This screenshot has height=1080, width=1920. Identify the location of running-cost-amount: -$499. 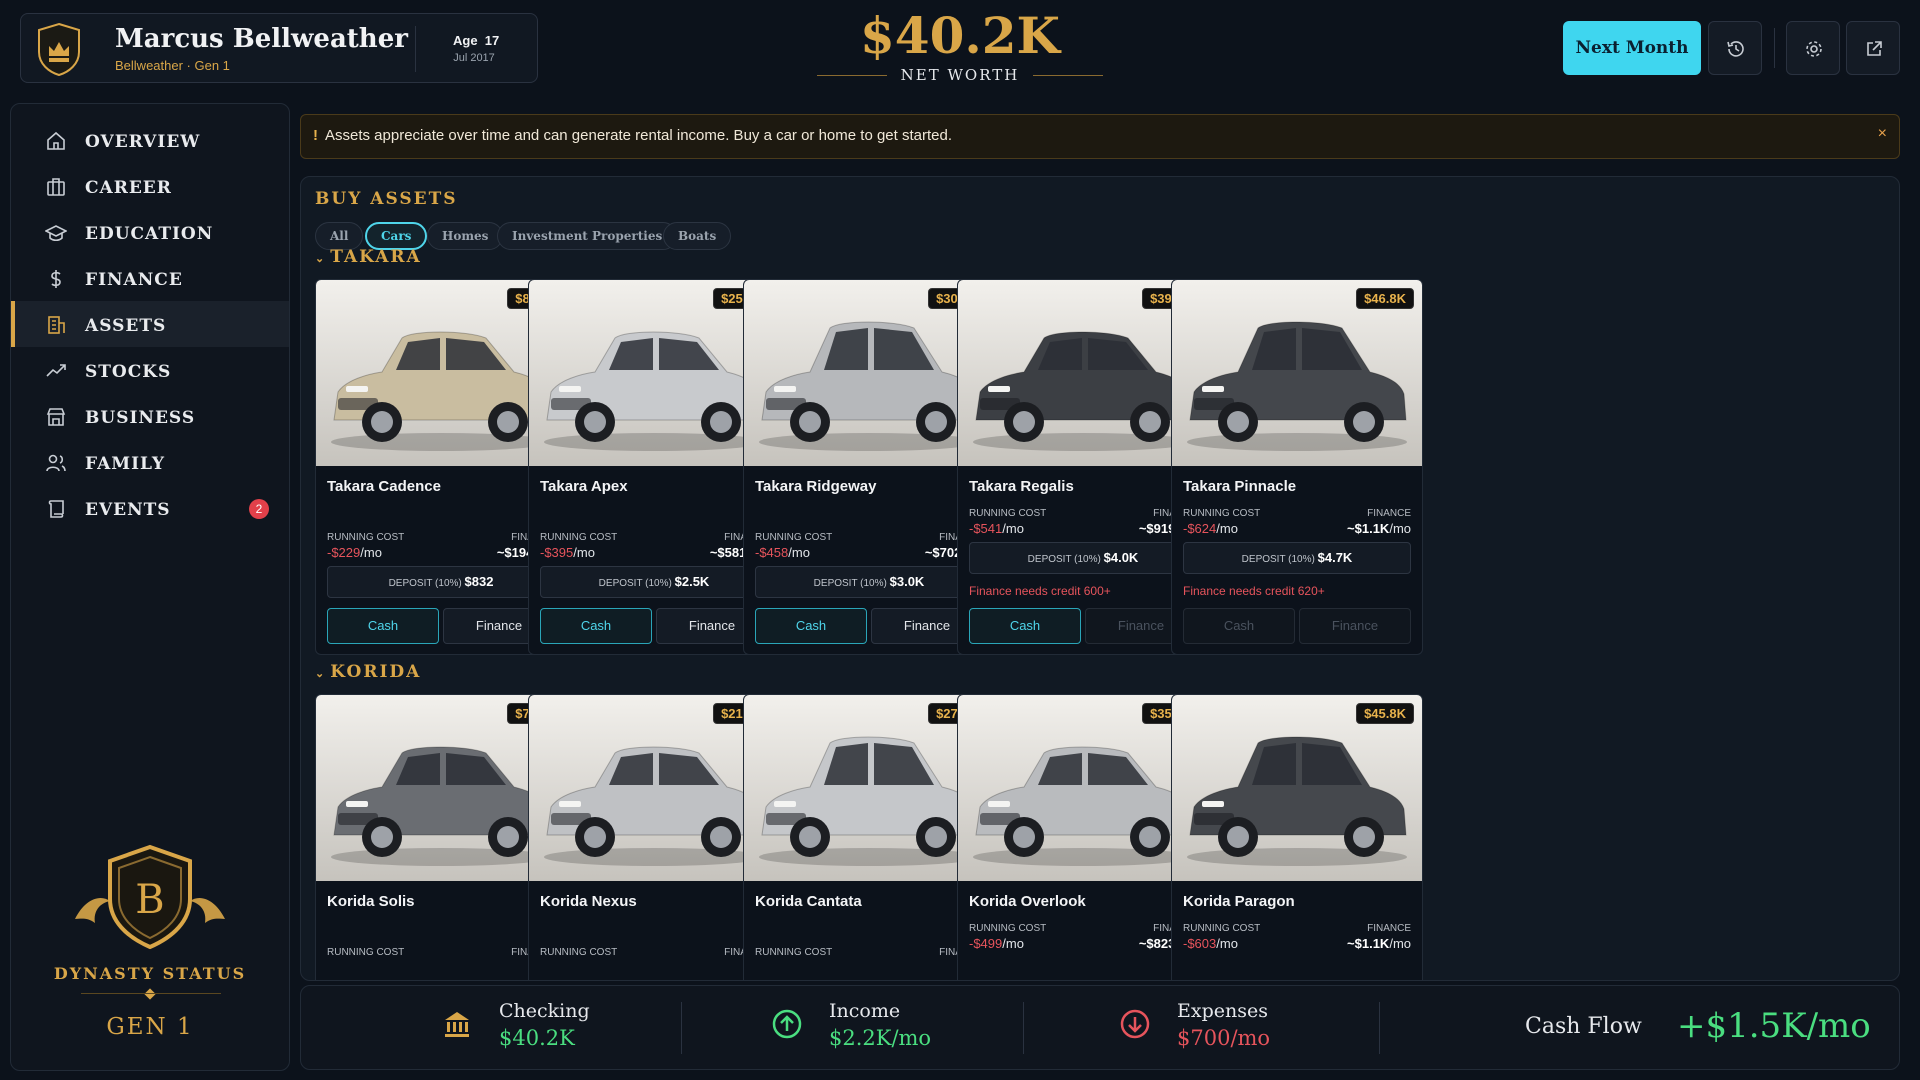
(986, 943).